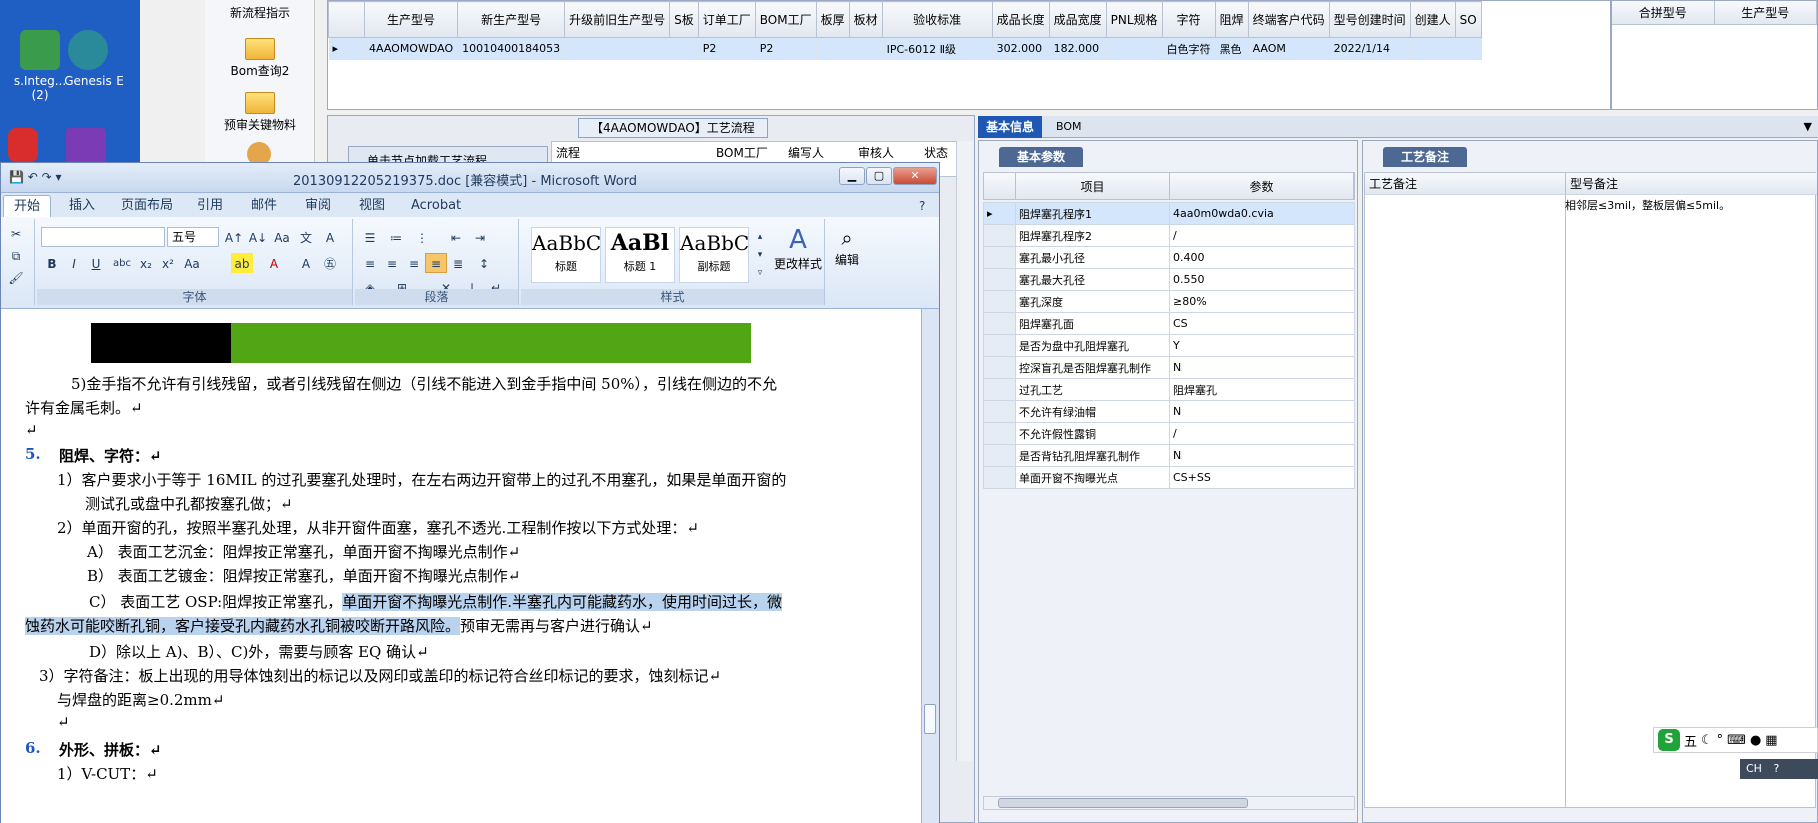  I want to click on style-title: AaBbC 标题, so click(566, 255).